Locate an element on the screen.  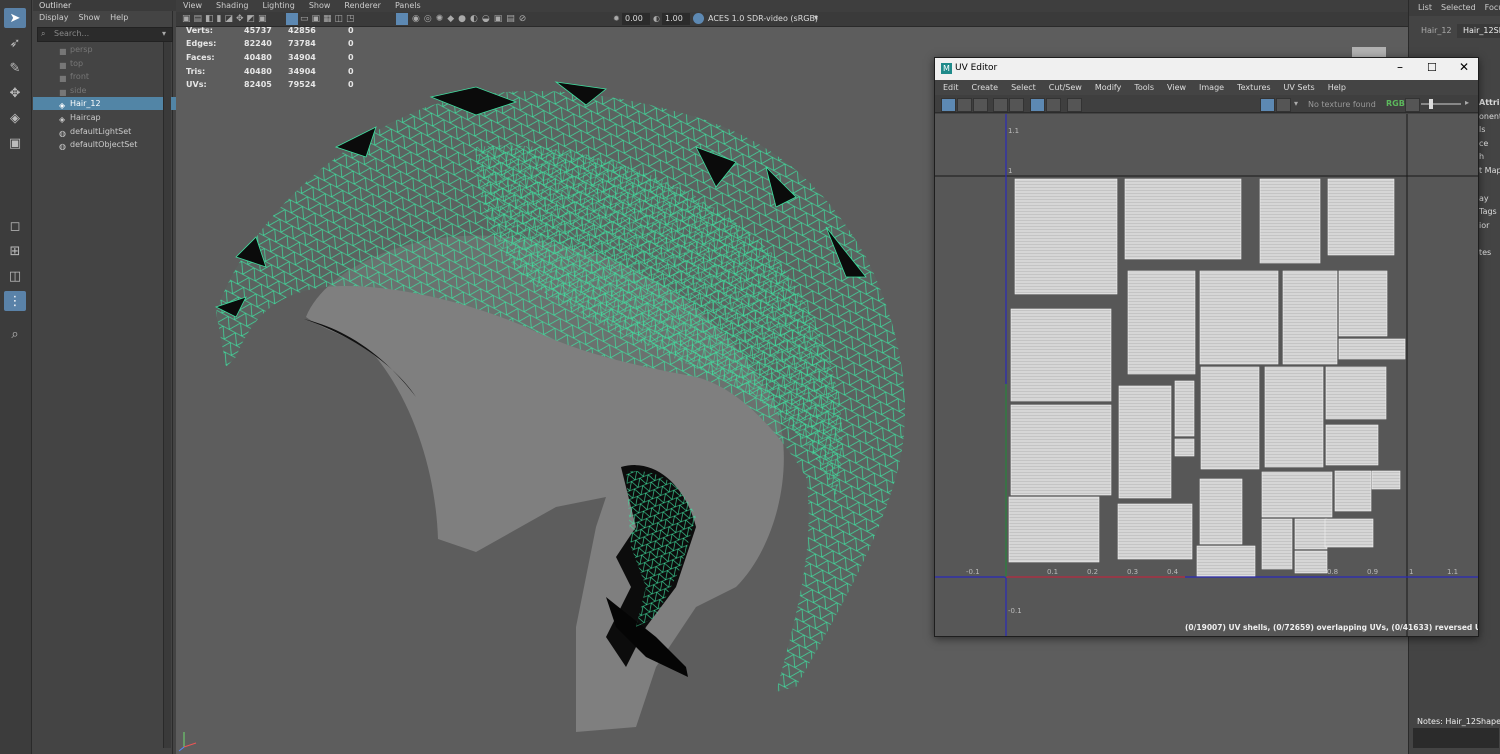
node-tab-hair-12-shape: Hair_12Shape is located at coordinates (1478, 31).